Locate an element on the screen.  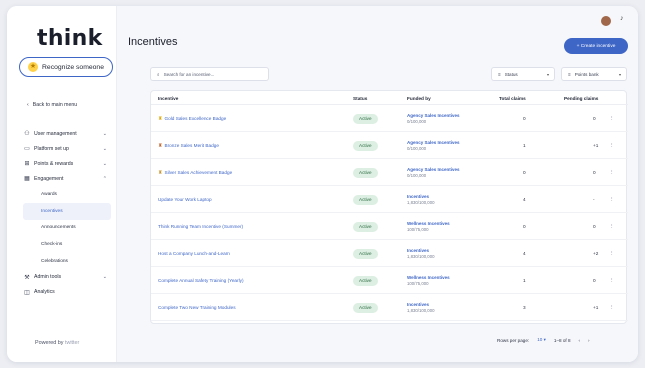
incentive-name-link: Complete Two New Training Modules is located at coordinates (197, 307).